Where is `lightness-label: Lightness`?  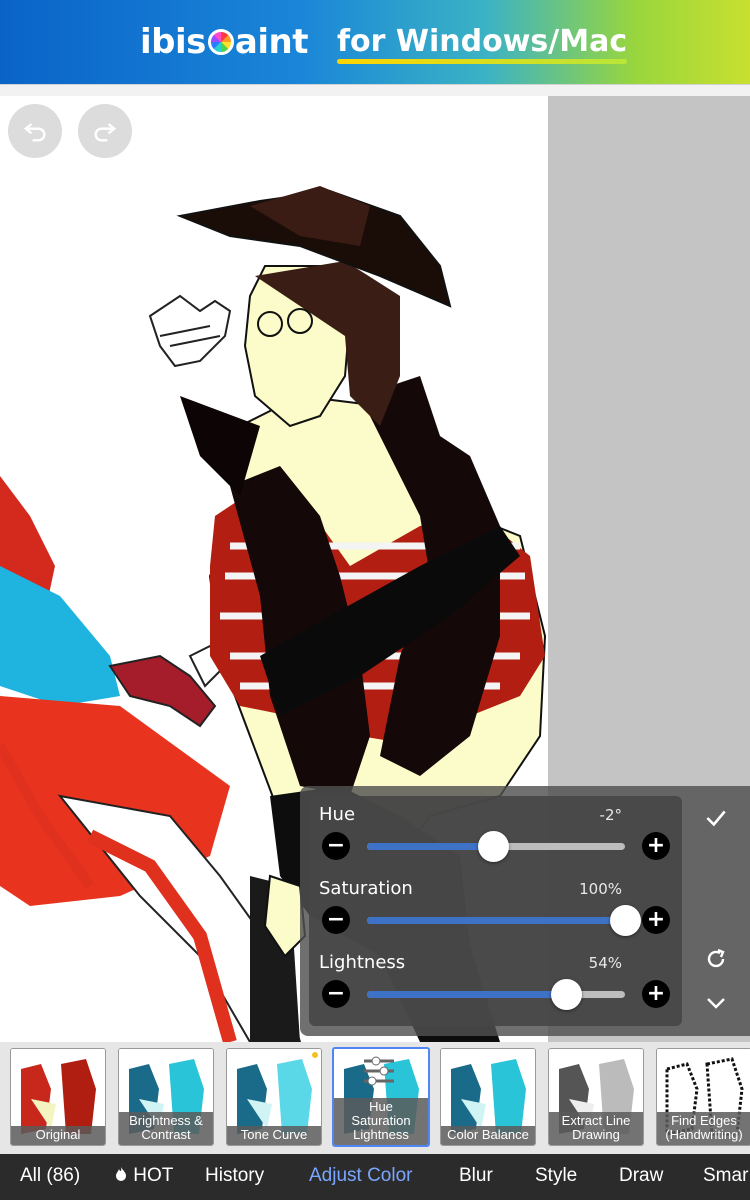 lightness-label: Lightness is located at coordinates (362, 962).